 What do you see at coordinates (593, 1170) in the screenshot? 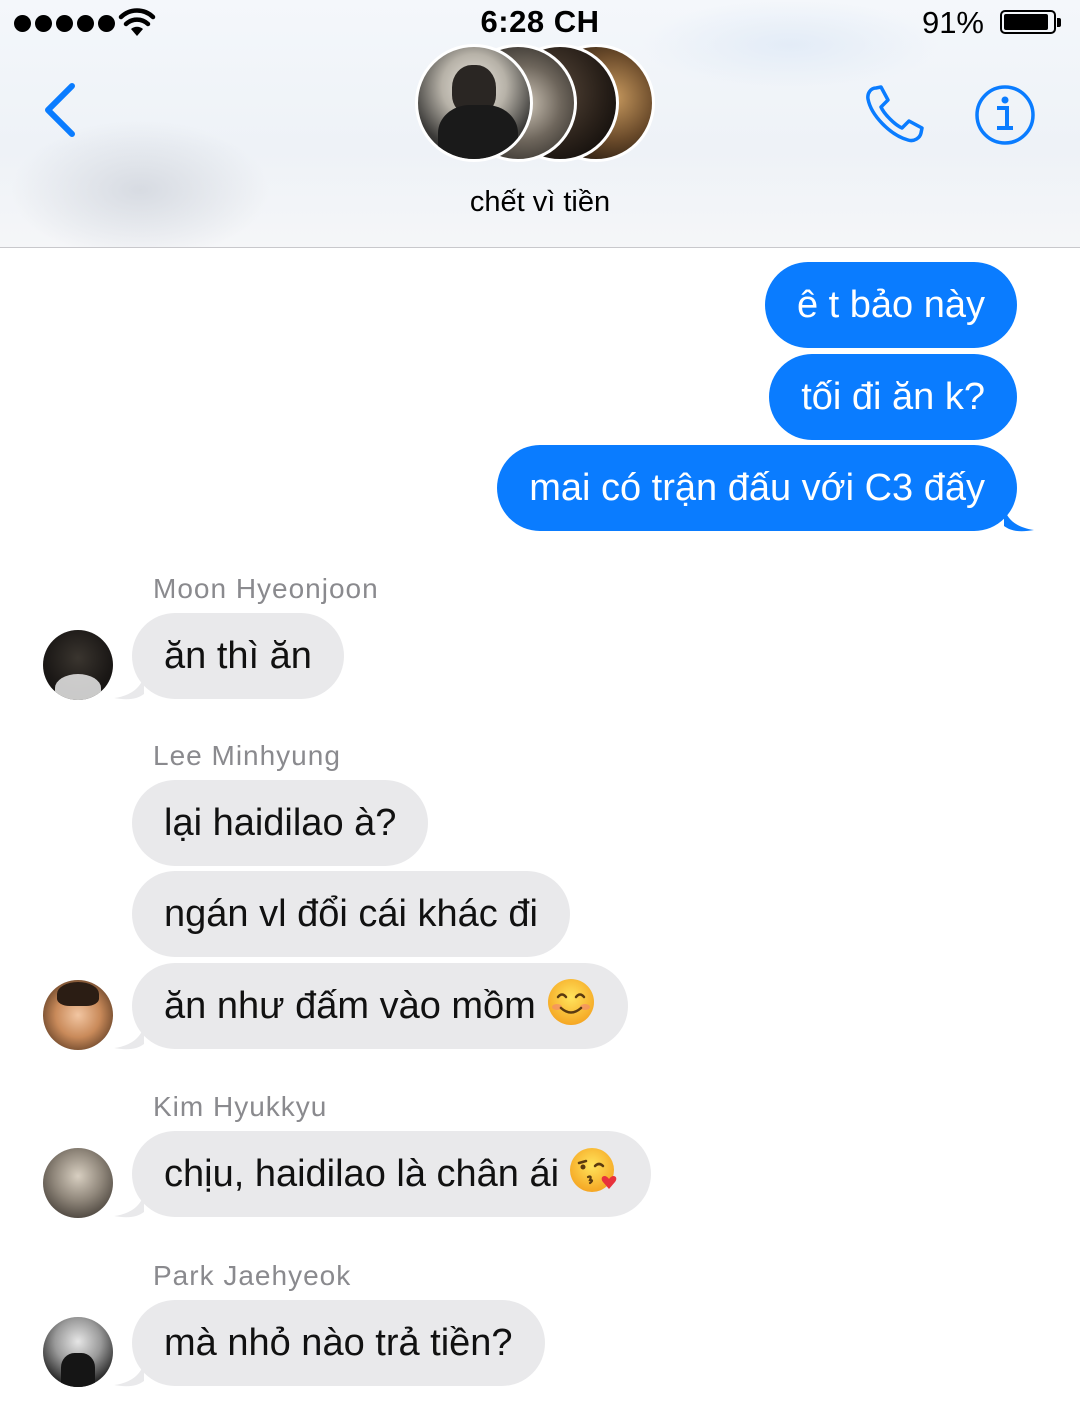
I see `face-blowing-kiss-icon` at bounding box center [593, 1170].